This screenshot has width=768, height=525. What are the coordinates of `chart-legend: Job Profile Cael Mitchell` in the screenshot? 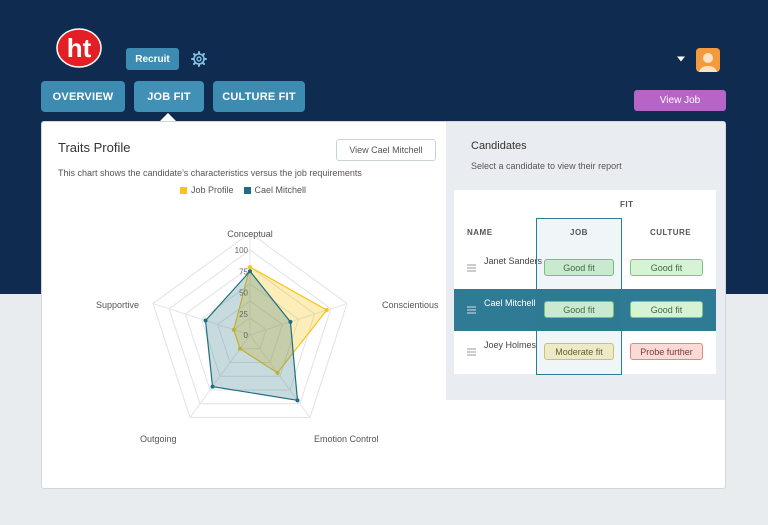 It's located at (243, 190).